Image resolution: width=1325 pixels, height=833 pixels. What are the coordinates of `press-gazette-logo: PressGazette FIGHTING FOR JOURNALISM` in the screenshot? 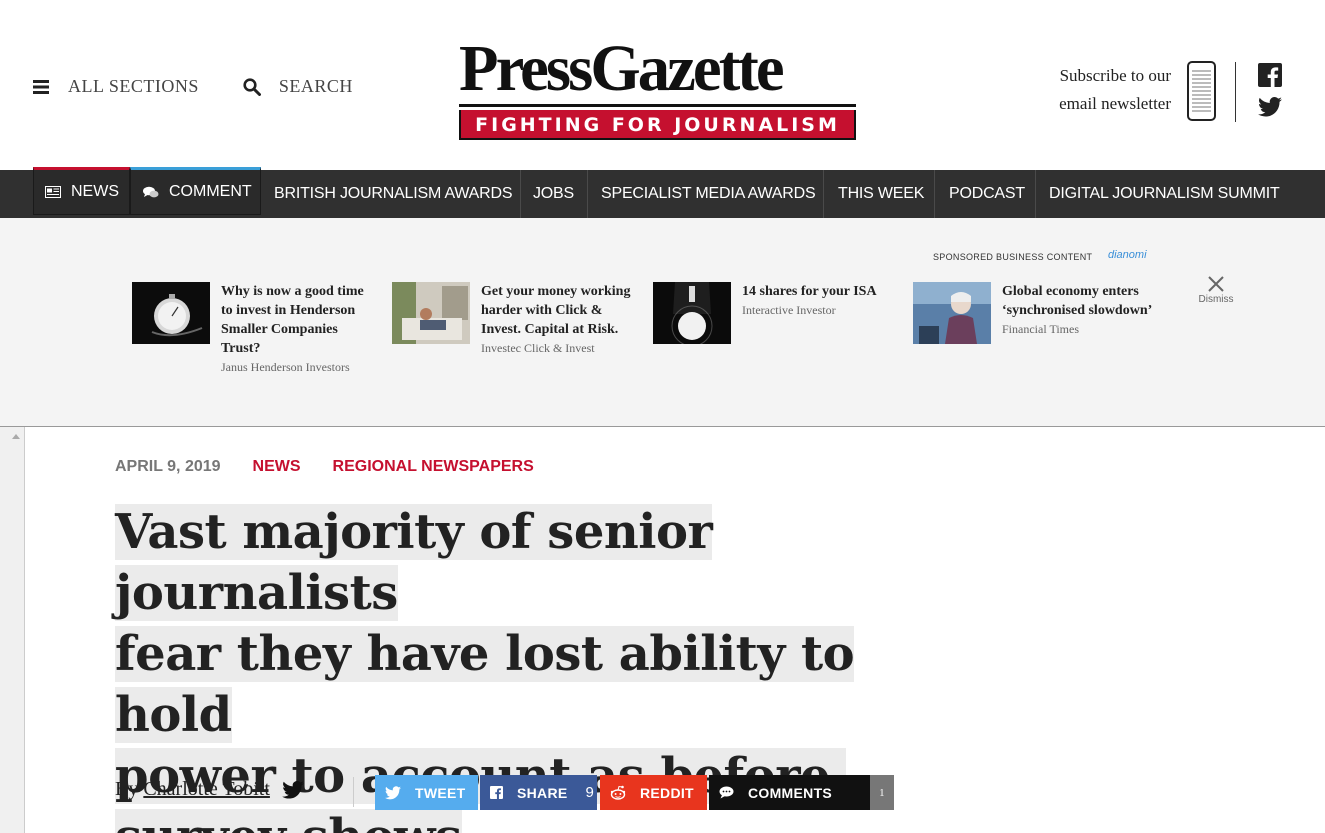 It's located at (657, 86).